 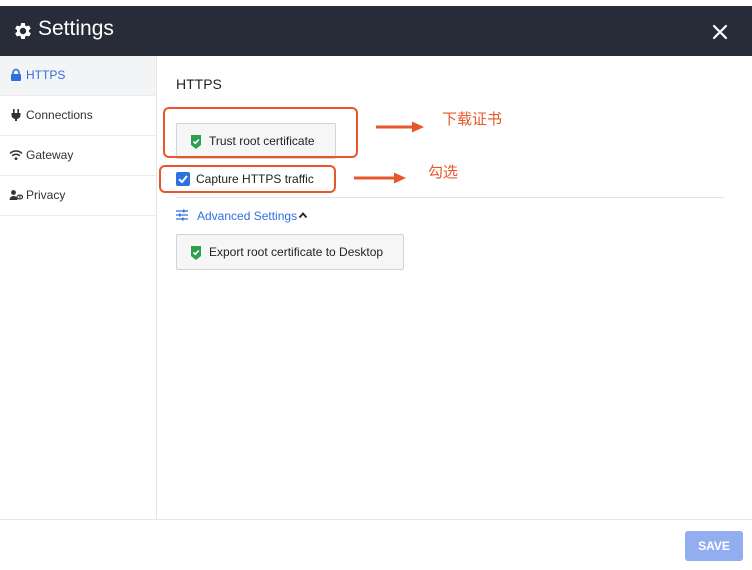 What do you see at coordinates (76, 28) in the screenshot?
I see `window-title: Settings` at bounding box center [76, 28].